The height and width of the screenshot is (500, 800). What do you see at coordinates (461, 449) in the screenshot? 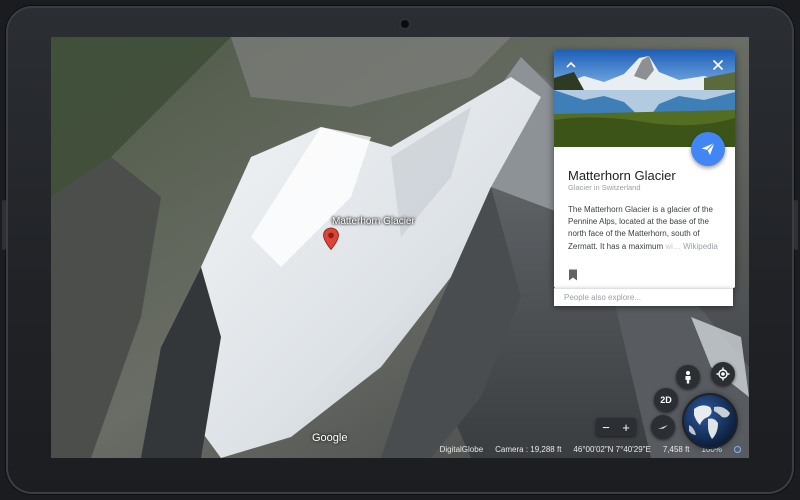
I see `imagery-attribution: DigitalGlobe` at bounding box center [461, 449].